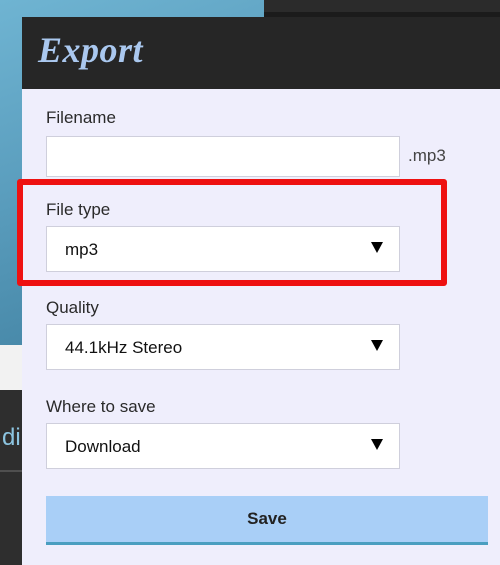 The width and height of the screenshot is (500, 565). I want to click on quality-value: 44.1kHz Stereo, so click(124, 347).